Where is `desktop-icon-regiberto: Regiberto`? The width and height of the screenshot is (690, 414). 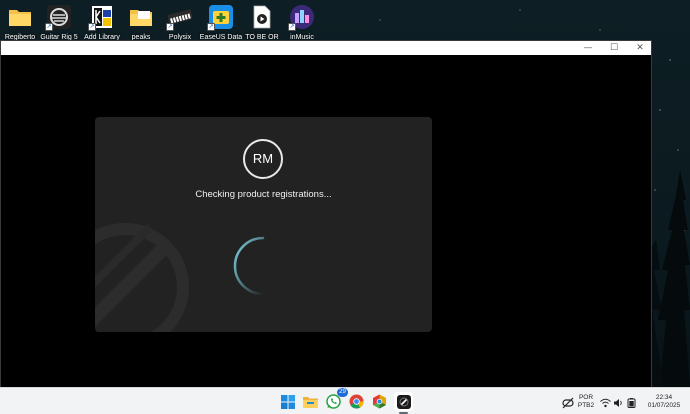
desktop-icon-regiberto: Regiberto is located at coordinates (21, 22).